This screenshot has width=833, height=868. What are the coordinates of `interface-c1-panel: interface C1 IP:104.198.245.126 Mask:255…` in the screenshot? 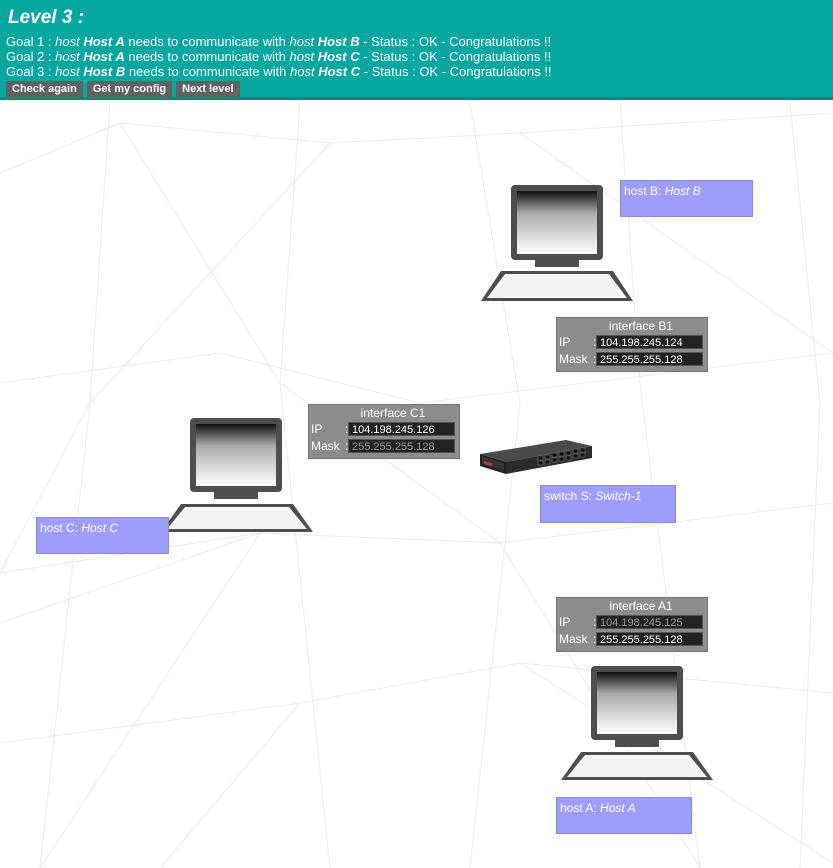 It's located at (384, 431).